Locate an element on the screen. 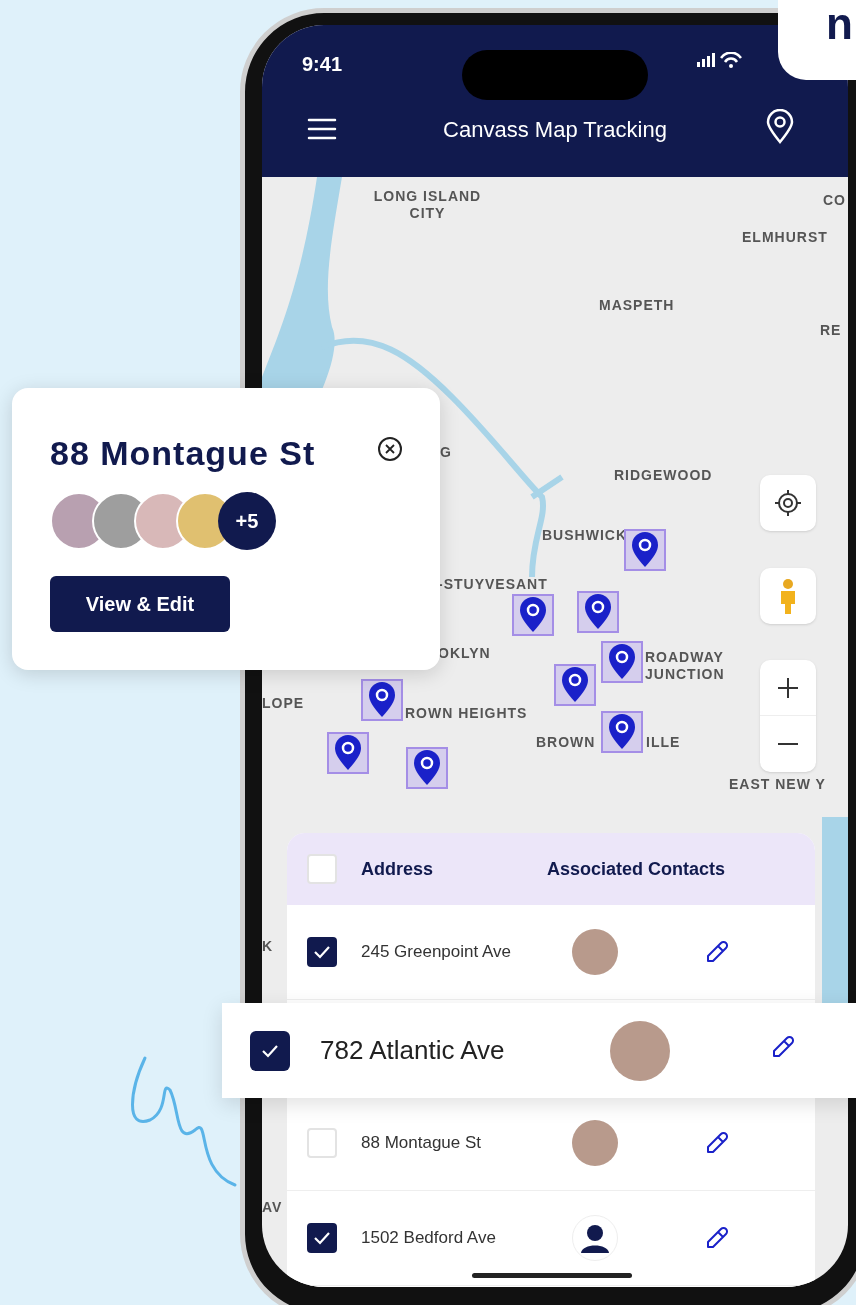 The height and width of the screenshot is (1305, 856). popup-title: 88 Montague St is located at coordinates (183, 453).